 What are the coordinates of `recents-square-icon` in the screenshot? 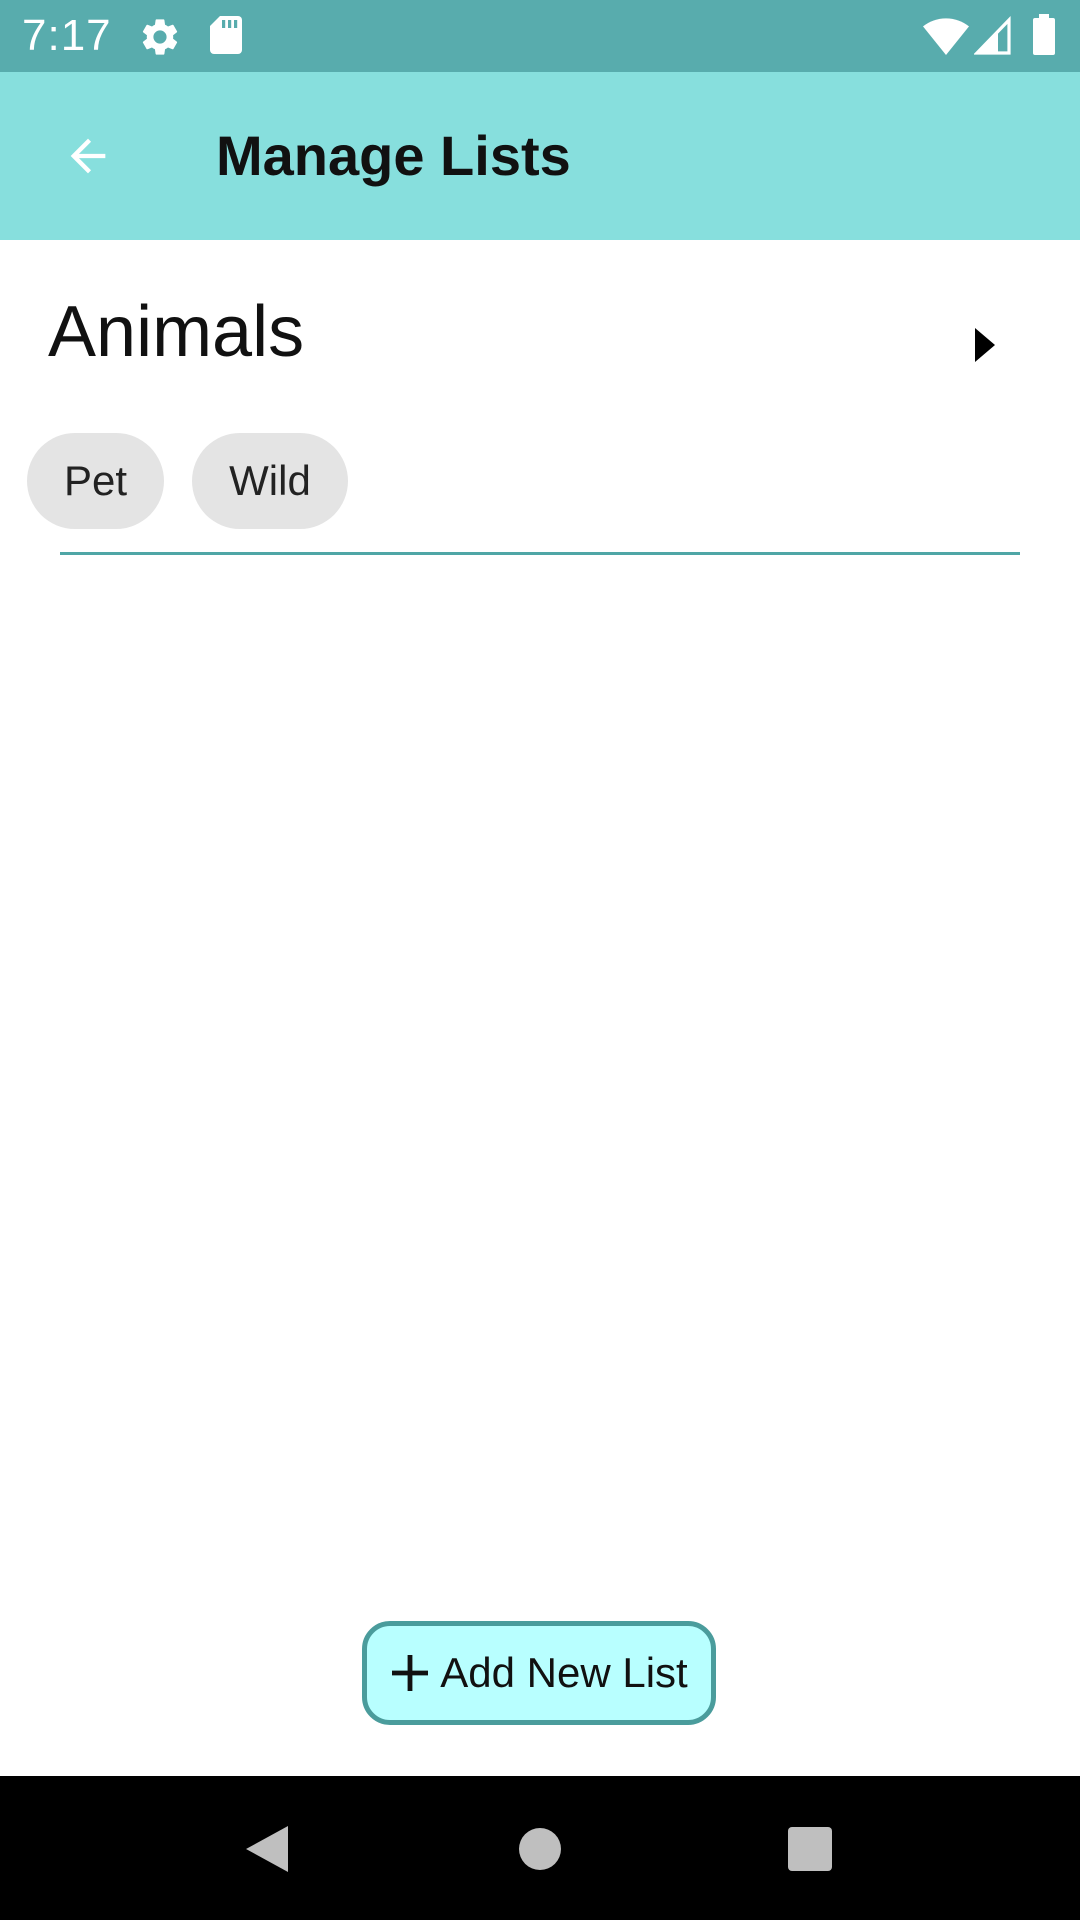 It's located at (810, 1849).